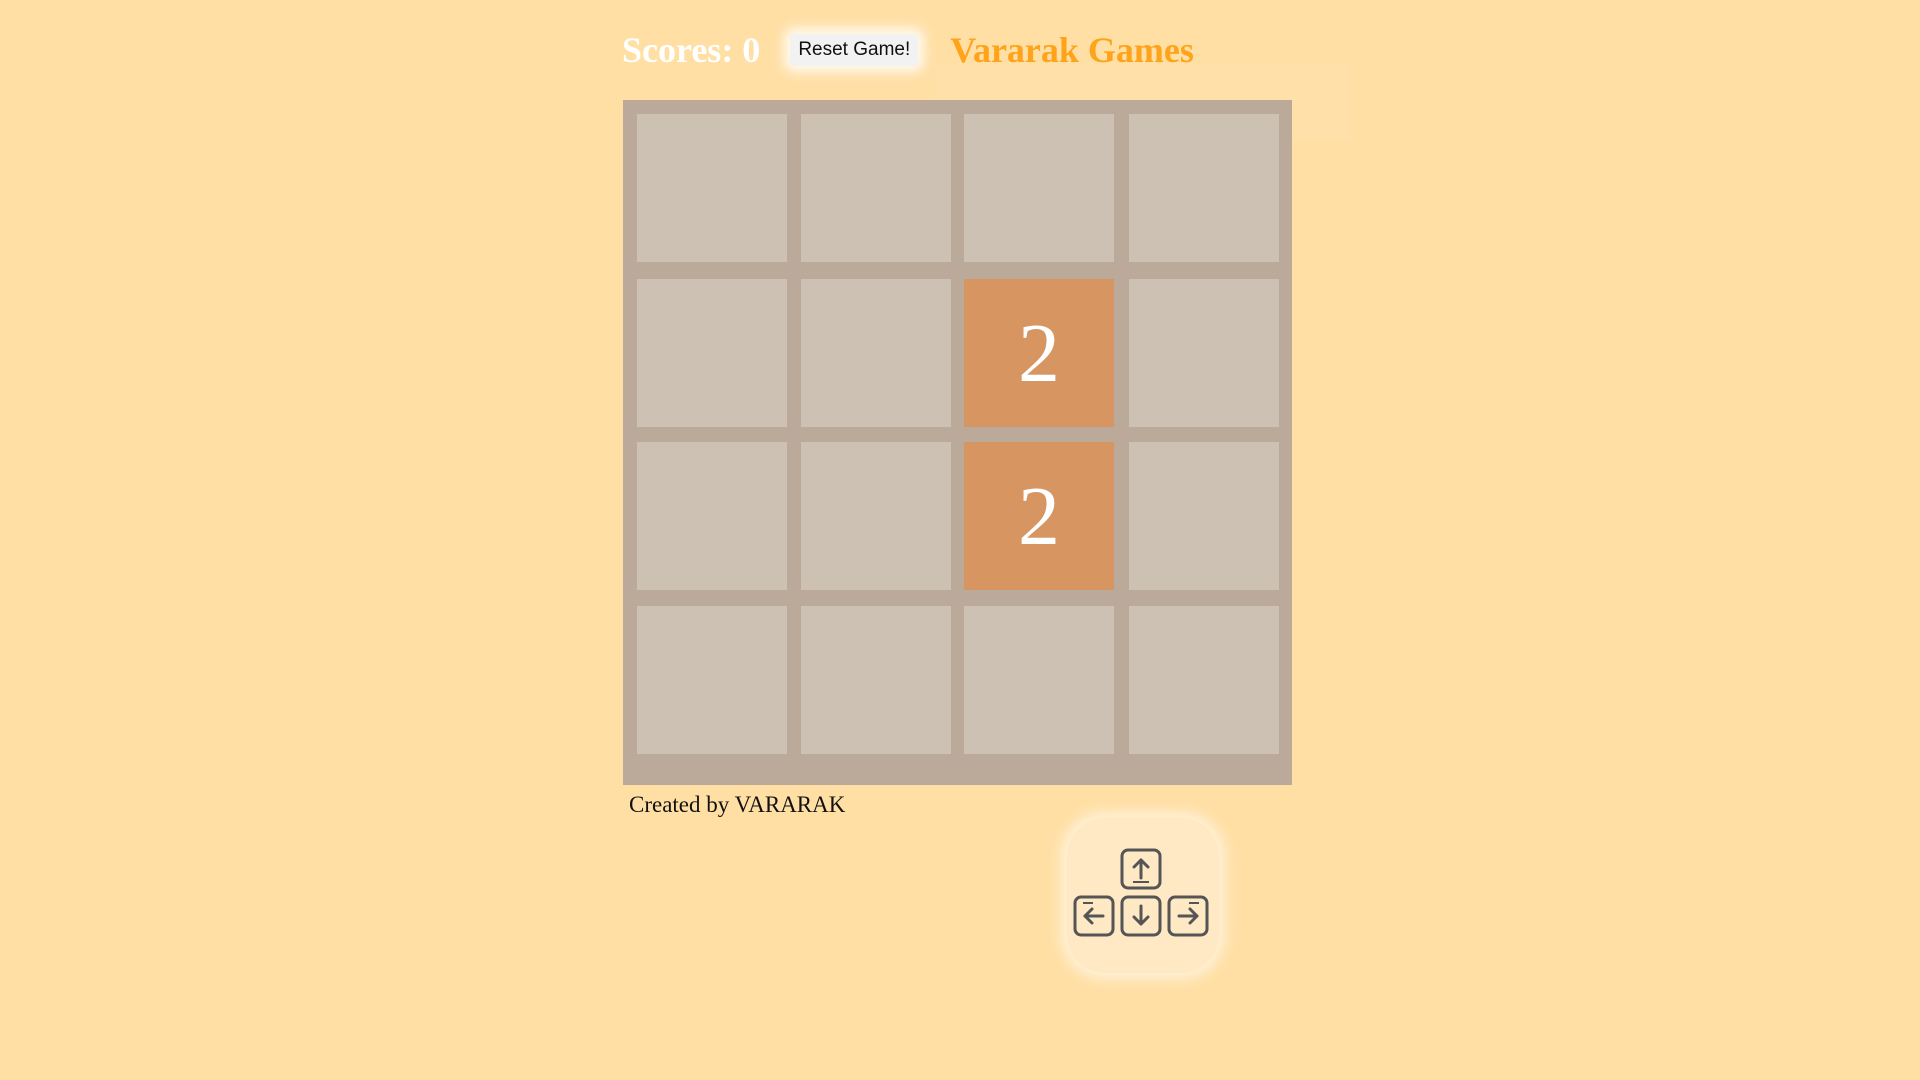  I want to click on arrow-keys-panel, so click(1143, 895).